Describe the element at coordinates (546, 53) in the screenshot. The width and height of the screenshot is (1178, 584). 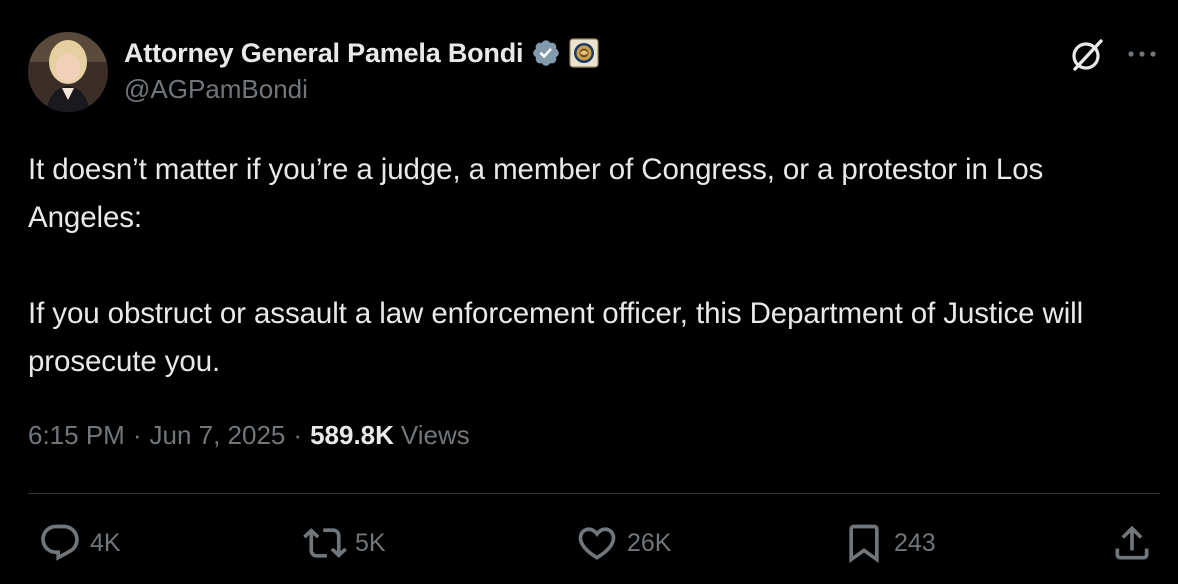
I see `verified-check-icon` at that location.